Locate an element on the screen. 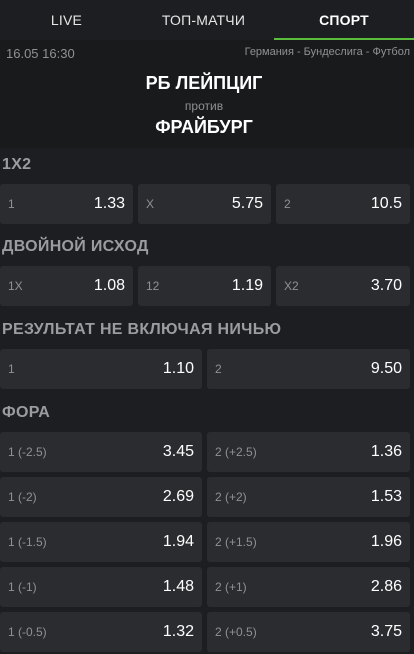 The width and height of the screenshot is (414, 654). odds-value: 10.5 is located at coordinates (386, 203).